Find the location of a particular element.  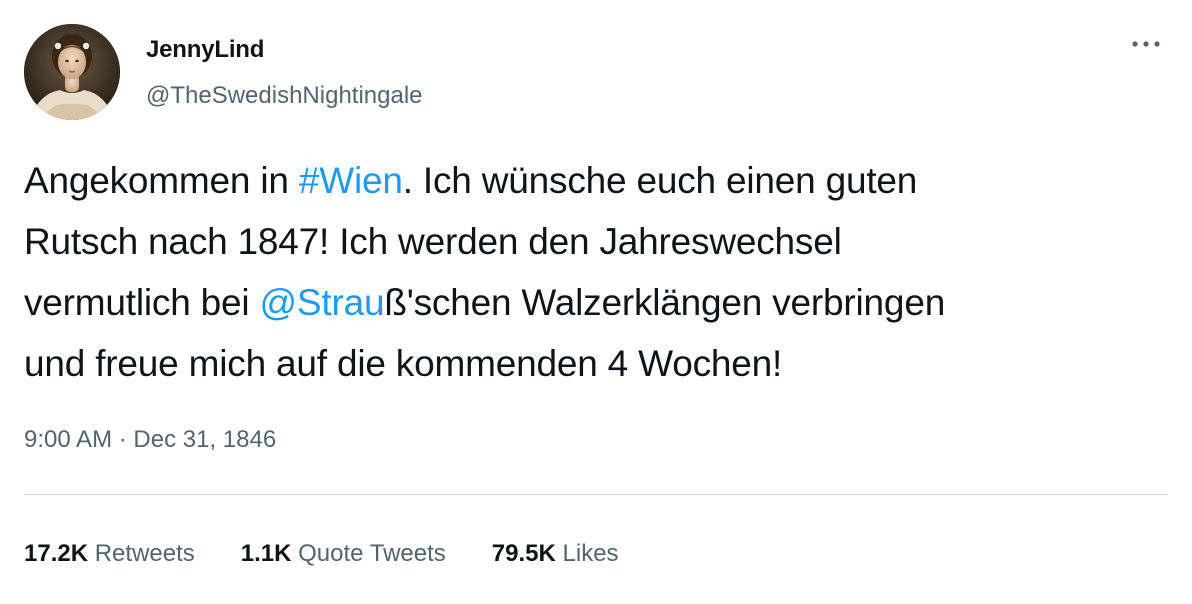

user-handle: @TheSwedishNightingale is located at coordinates (284, 96).